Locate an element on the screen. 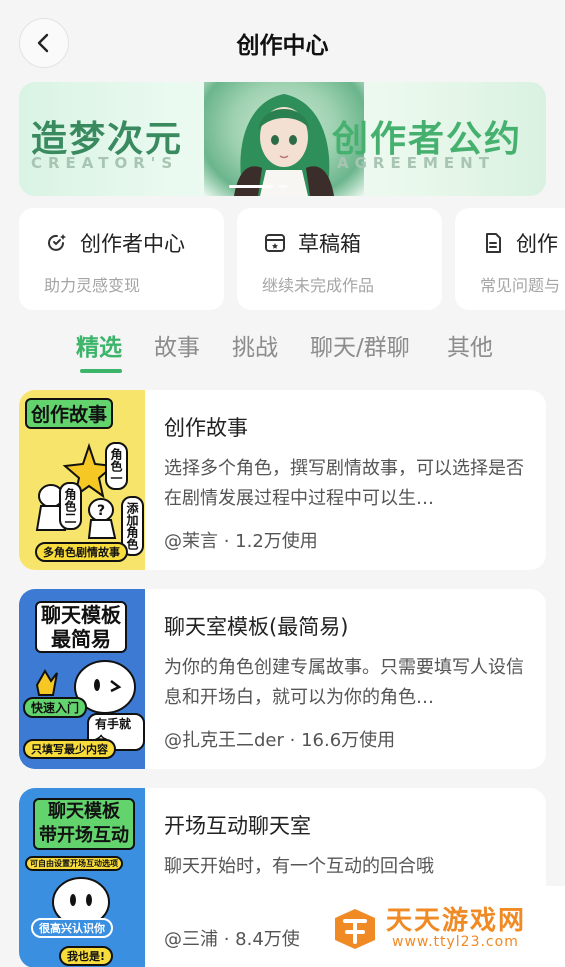  page-title: 创作中心 is located at coordinates (282, 46).